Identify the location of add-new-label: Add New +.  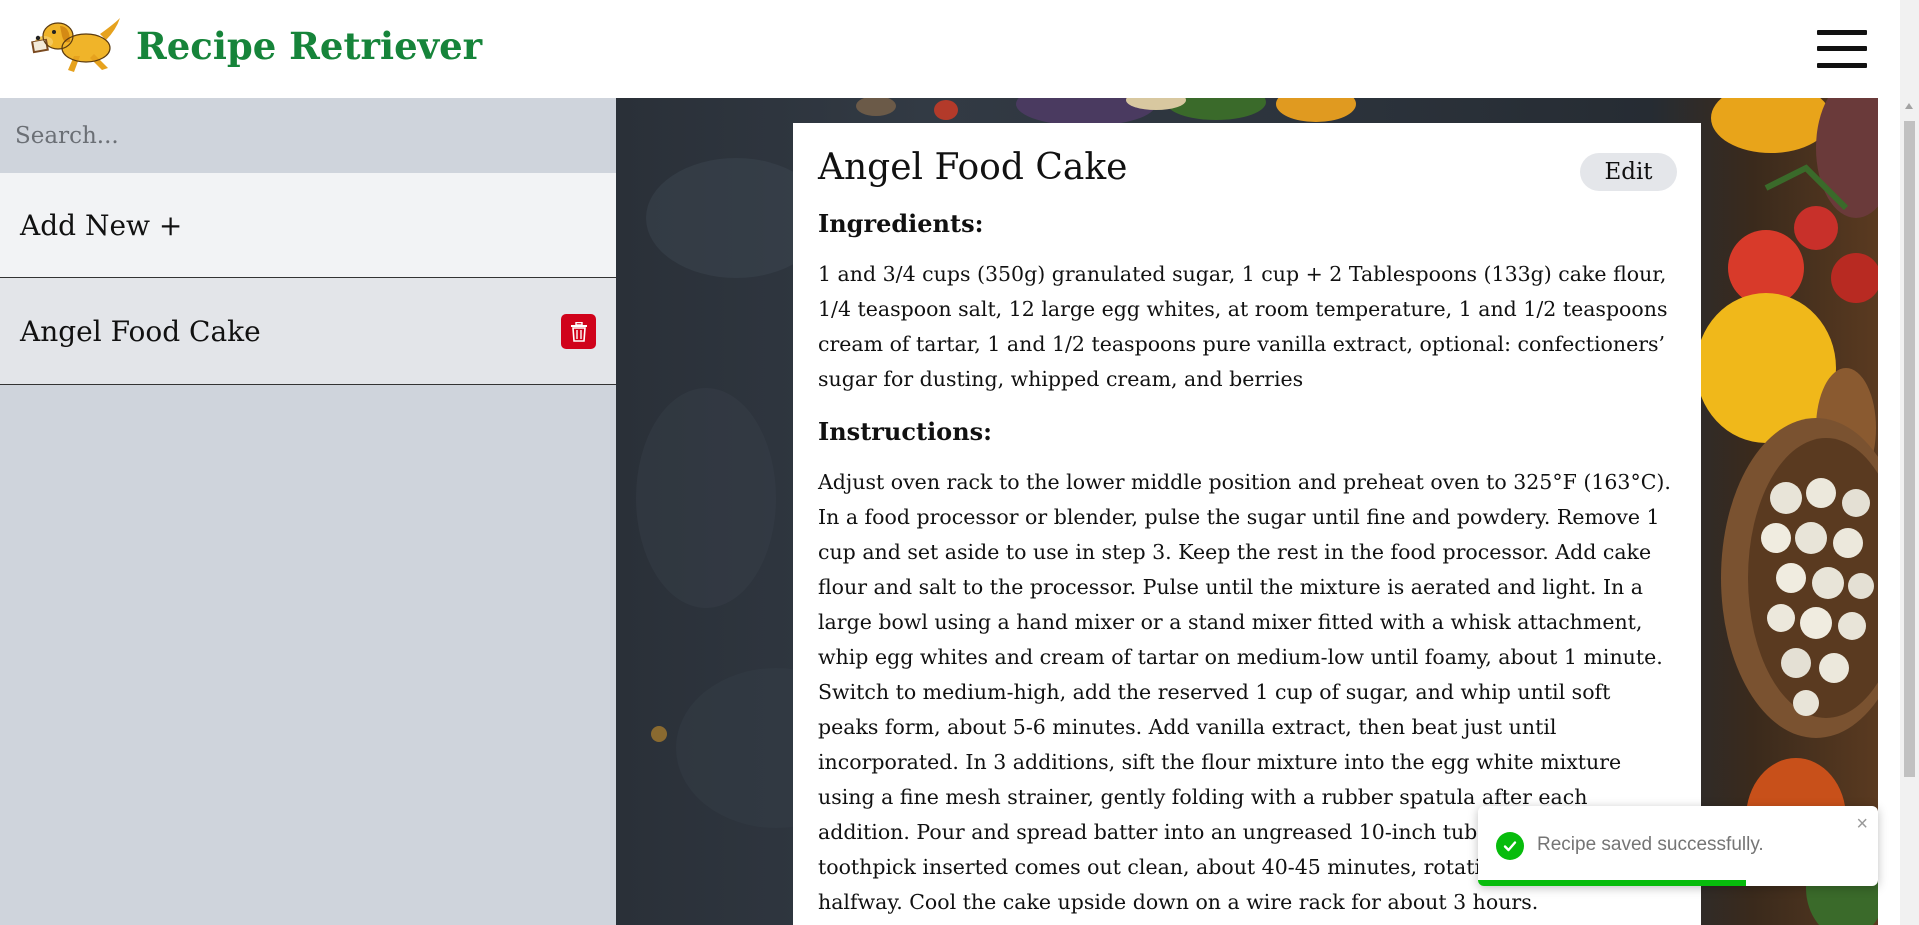
(101, 225).